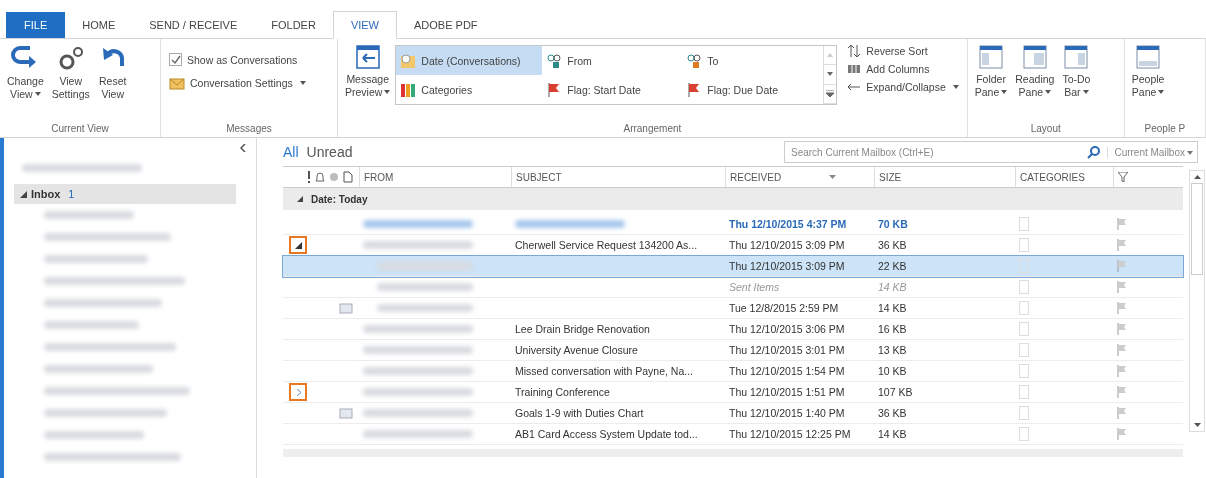 This screenshot has width=1206, height=478. I want to click on group-label: Messages, so click(249, 129).